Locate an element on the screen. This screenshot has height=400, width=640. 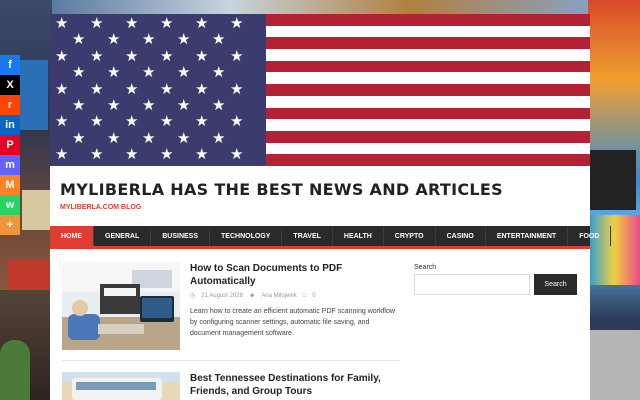
x-twitter-icon: X is located at coordinates (10, 85).